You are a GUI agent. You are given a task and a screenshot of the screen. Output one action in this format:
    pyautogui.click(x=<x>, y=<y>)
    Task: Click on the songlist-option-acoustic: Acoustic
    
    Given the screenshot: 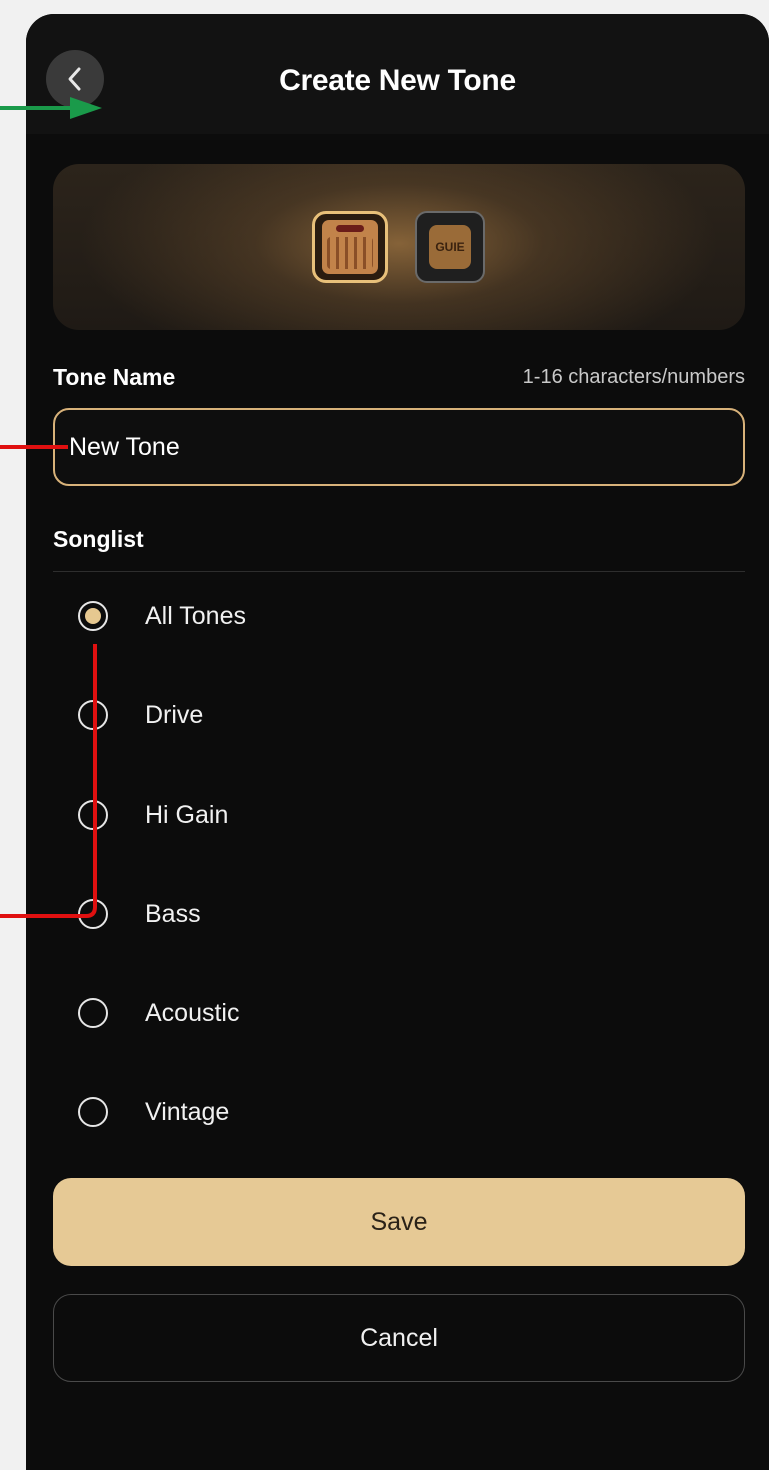 What is the action you would take?
    pyautogui.click(x=328, y=1013)
    